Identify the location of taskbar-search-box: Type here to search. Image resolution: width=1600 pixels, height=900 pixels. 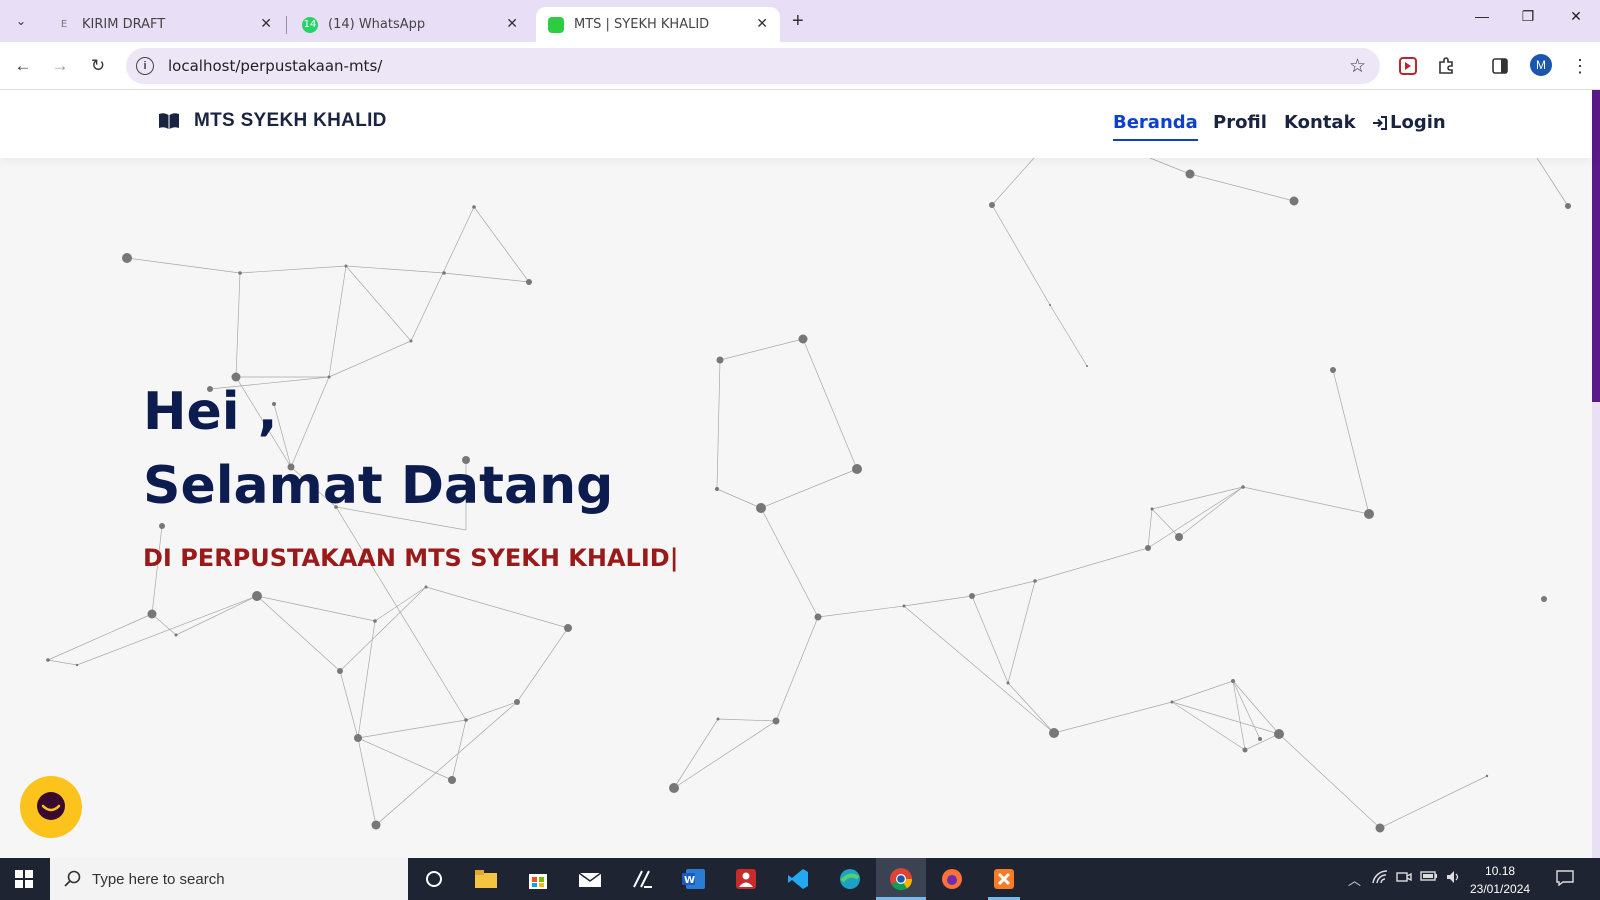
(229, 879).